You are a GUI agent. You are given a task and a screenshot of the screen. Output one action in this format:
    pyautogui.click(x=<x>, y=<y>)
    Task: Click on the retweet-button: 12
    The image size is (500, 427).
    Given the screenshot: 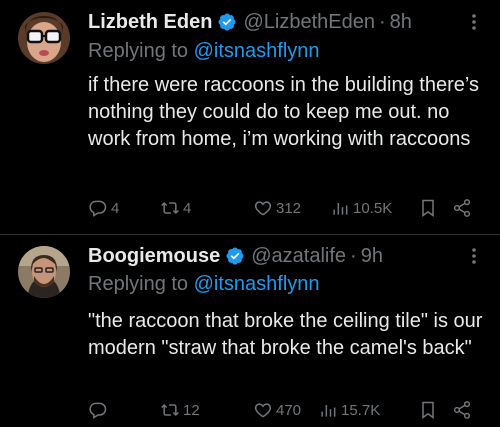 What is the action you would take?
    pyautogui.click(x=180, y=410)
    